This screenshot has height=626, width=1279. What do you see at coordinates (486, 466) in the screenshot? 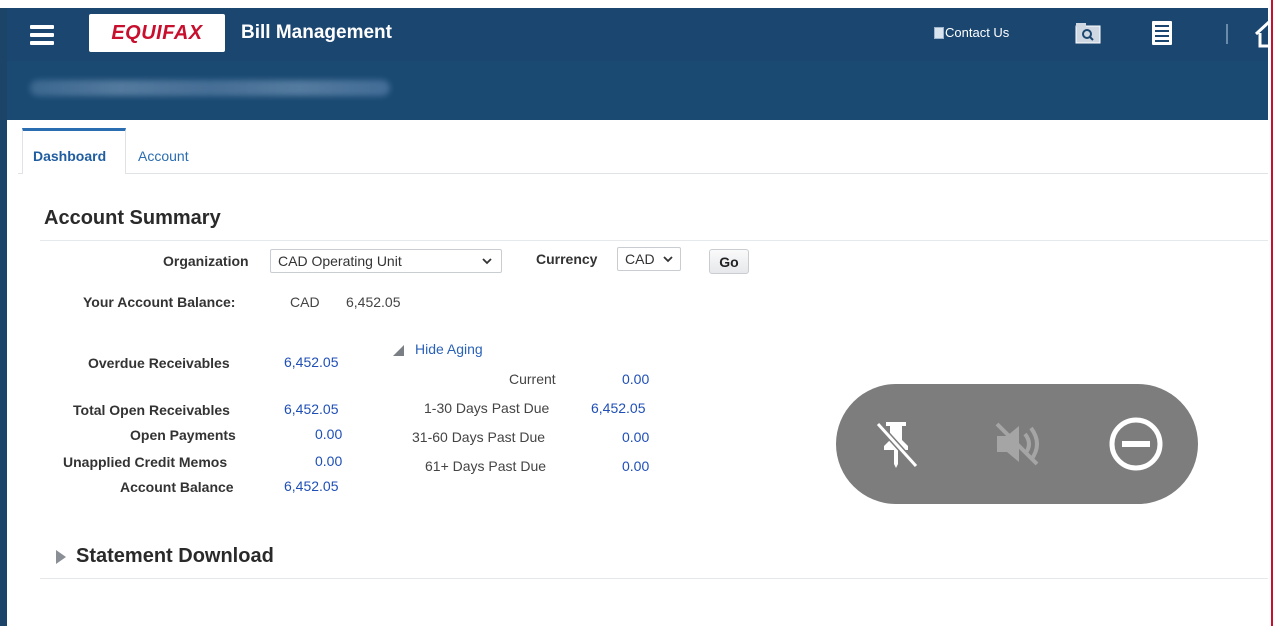
I see `aging-61-plus-label: 61+ Days Past Due` at bounding box center [486, 466].